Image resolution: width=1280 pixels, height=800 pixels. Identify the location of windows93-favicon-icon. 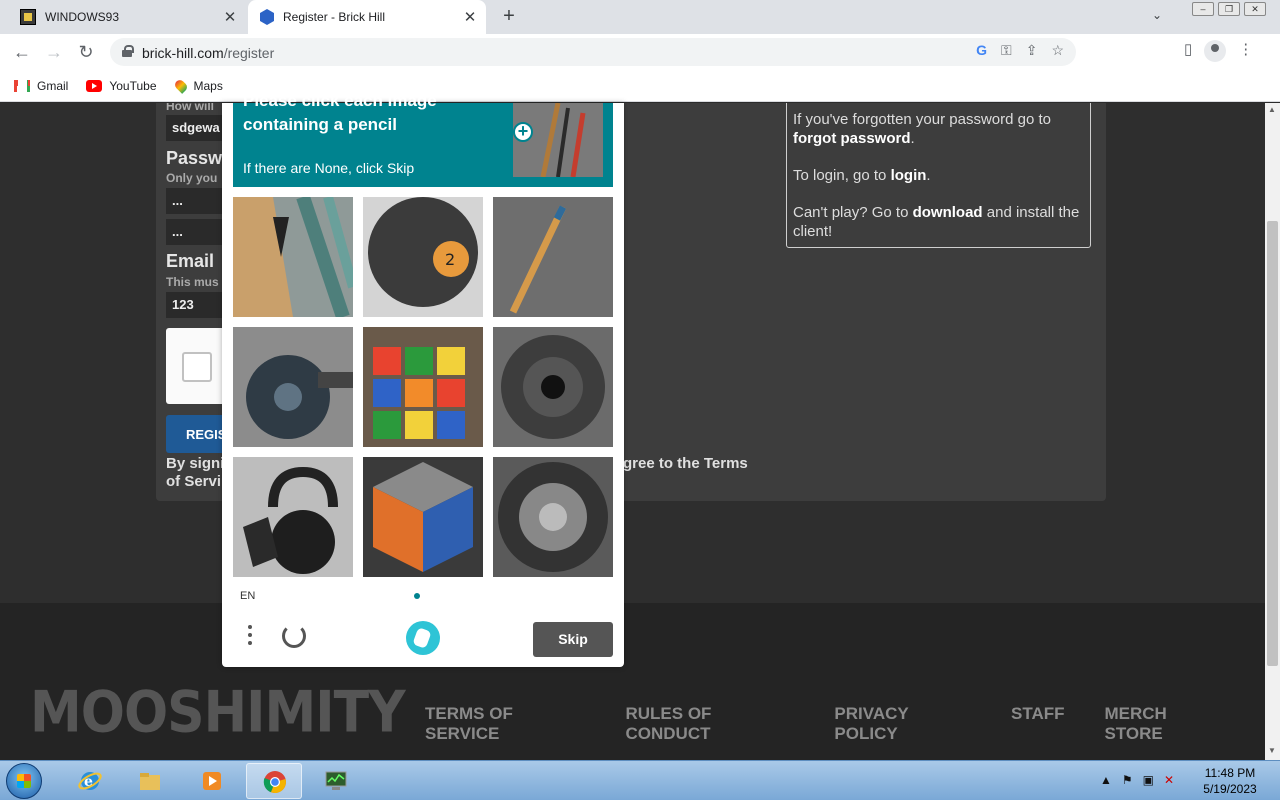
(28, 17).